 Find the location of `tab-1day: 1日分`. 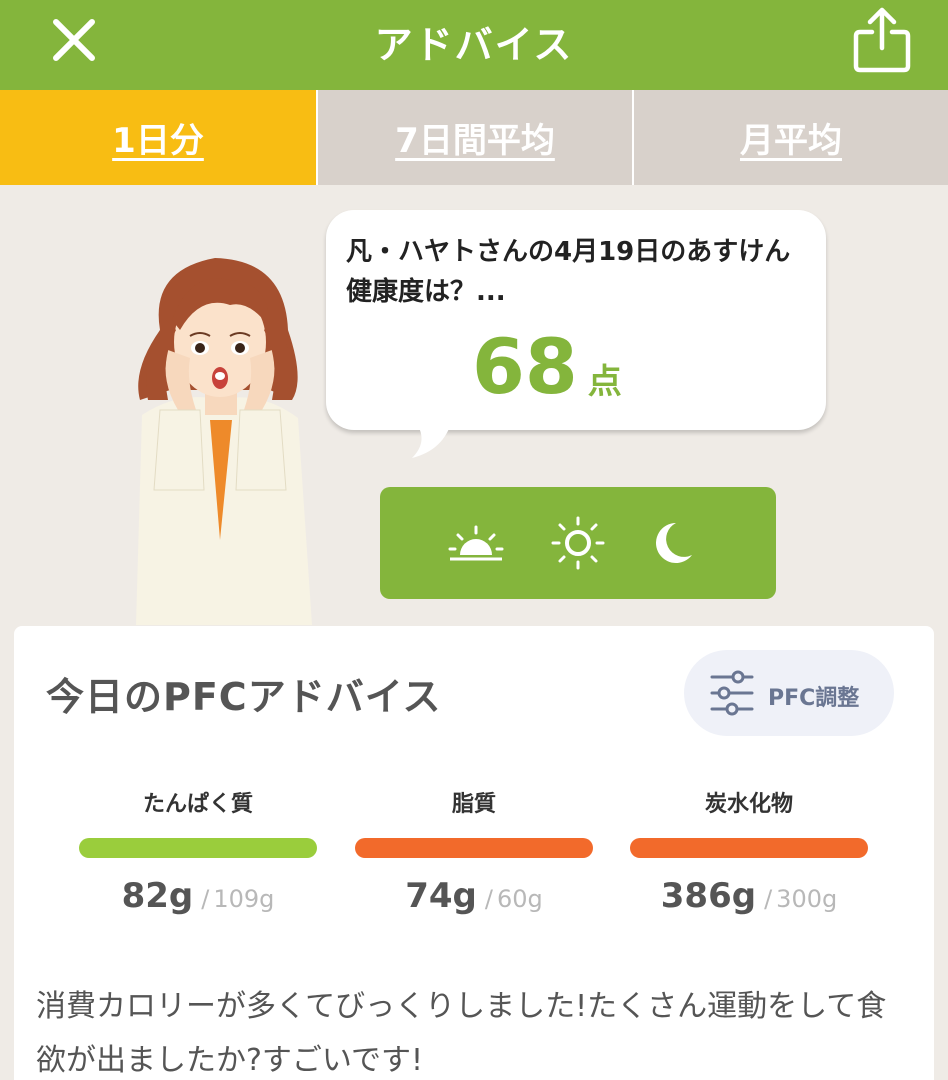

tab-1day: 1日分 is located at coordinates (158, 137).